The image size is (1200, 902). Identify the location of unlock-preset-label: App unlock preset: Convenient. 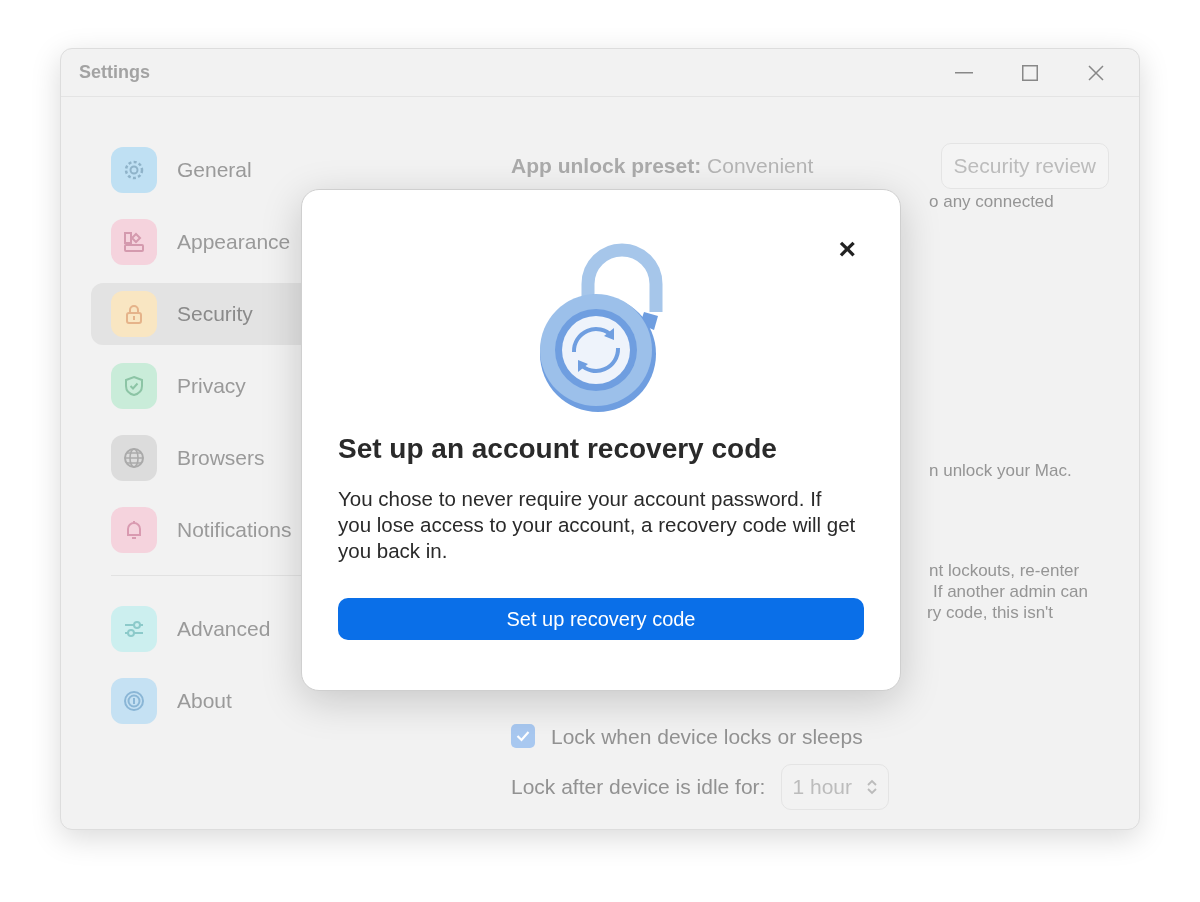
(662, 166).